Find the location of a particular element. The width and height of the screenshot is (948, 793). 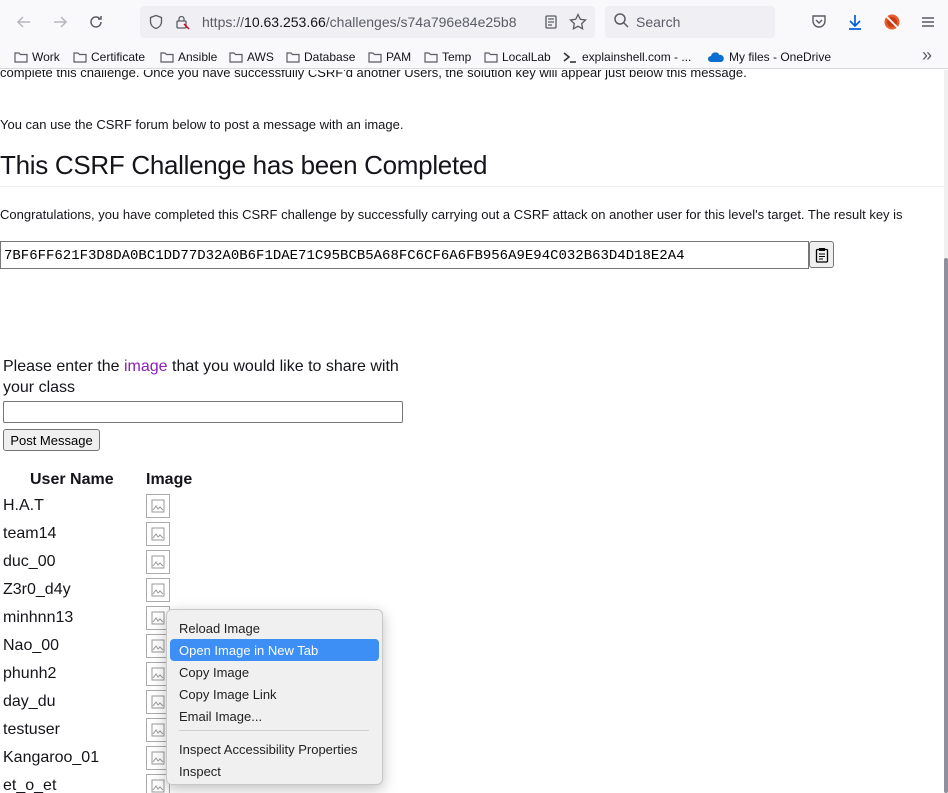

arrow-right-icon is located at coordinates (61, 22).